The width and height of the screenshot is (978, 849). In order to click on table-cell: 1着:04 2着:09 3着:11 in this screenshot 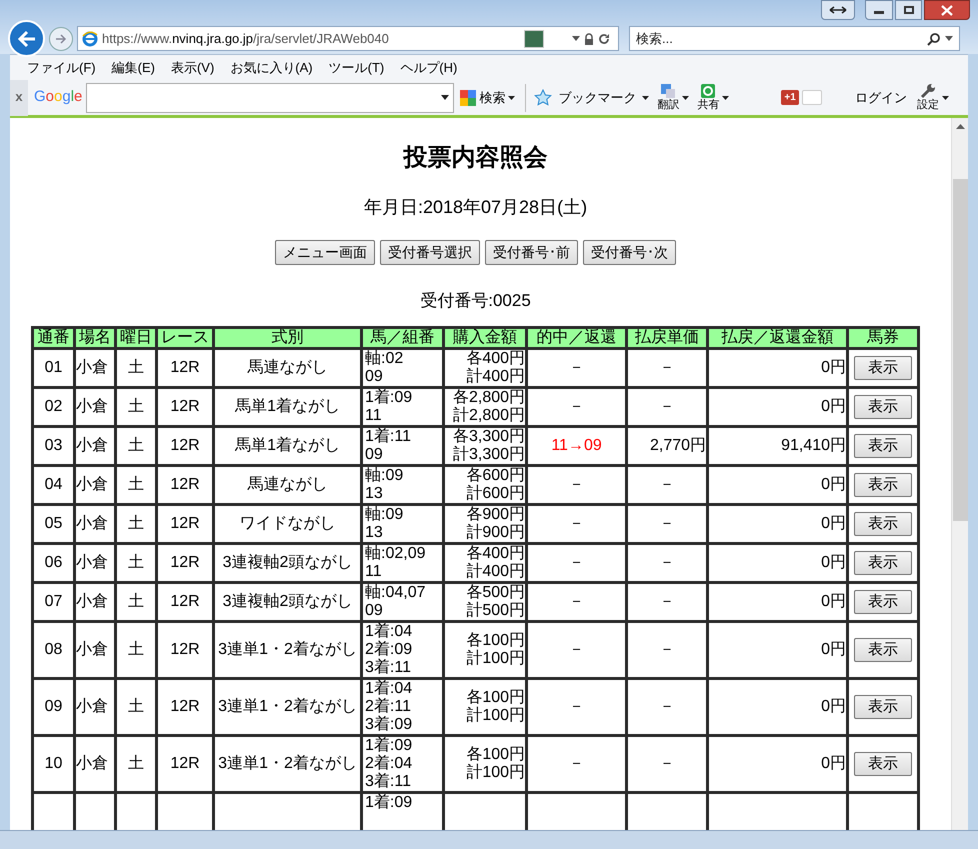, I will do `click(403, 649)`.